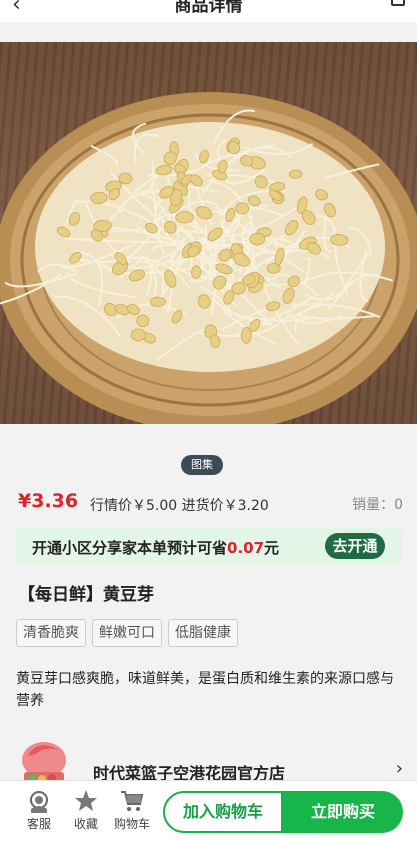 The width and height of the screenshot is (417, 843). Describe the element at coordinates (208, 758) in the screenshot. I see `shop-row: 时代菜篮子空港花园官方店 ›` at that location.